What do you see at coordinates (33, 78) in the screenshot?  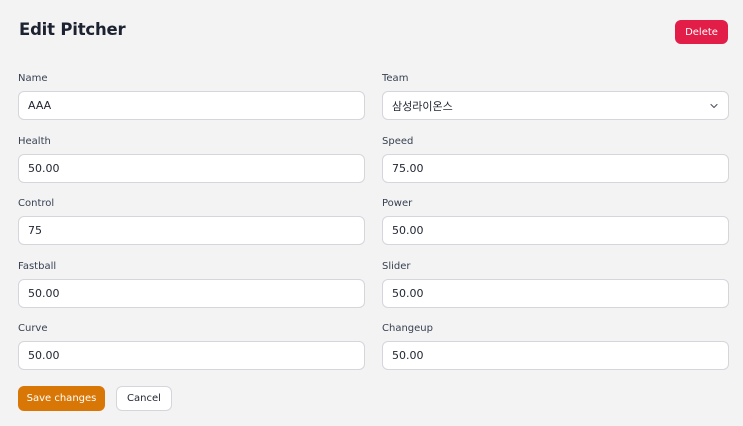 I see `name-label: Name` at bounding box center [33, 78].